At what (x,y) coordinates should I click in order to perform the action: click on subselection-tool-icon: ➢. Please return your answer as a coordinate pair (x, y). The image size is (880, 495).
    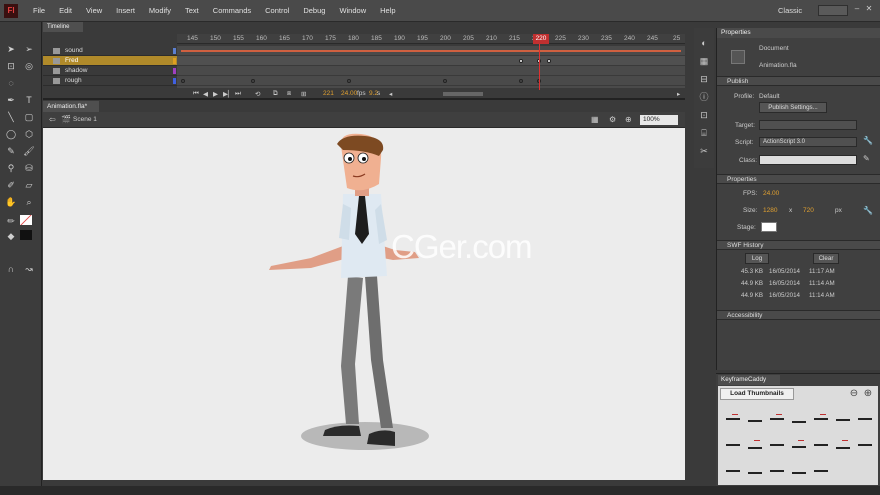
    Looking at the image, I should click on (29, 49).